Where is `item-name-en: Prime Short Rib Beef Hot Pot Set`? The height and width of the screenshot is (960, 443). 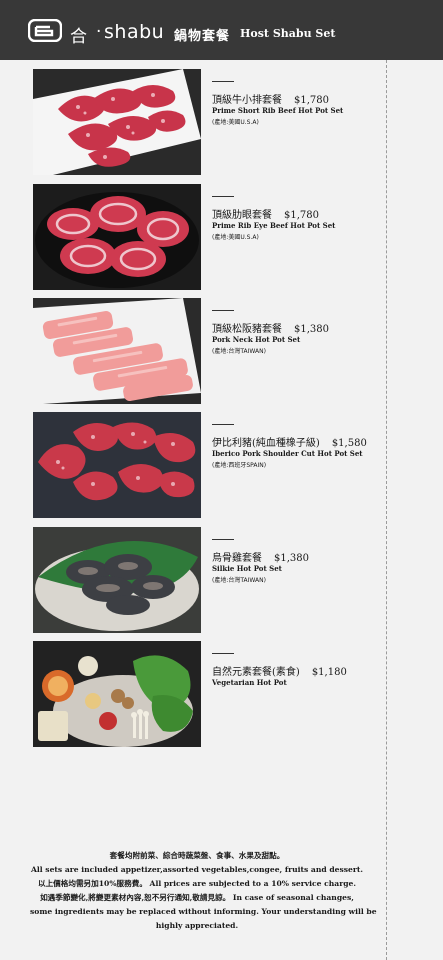
item-name-en: Prime Short Rib Beef Hot Pot Set is located at coordinates (278, 110).